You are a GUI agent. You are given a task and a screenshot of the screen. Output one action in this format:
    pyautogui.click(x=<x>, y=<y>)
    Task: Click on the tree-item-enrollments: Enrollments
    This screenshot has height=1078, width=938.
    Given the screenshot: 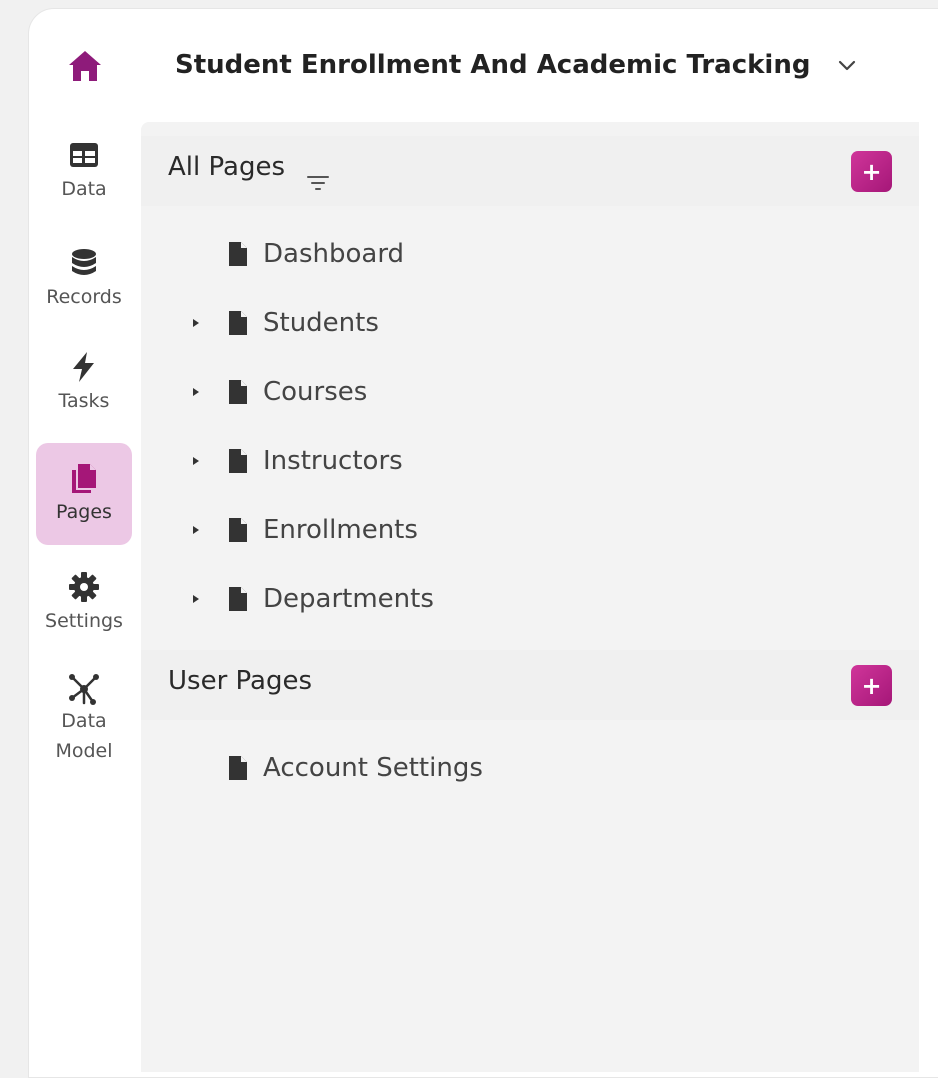 What is the action you would take?
    pyautogui.click(x=299, y=530)
    